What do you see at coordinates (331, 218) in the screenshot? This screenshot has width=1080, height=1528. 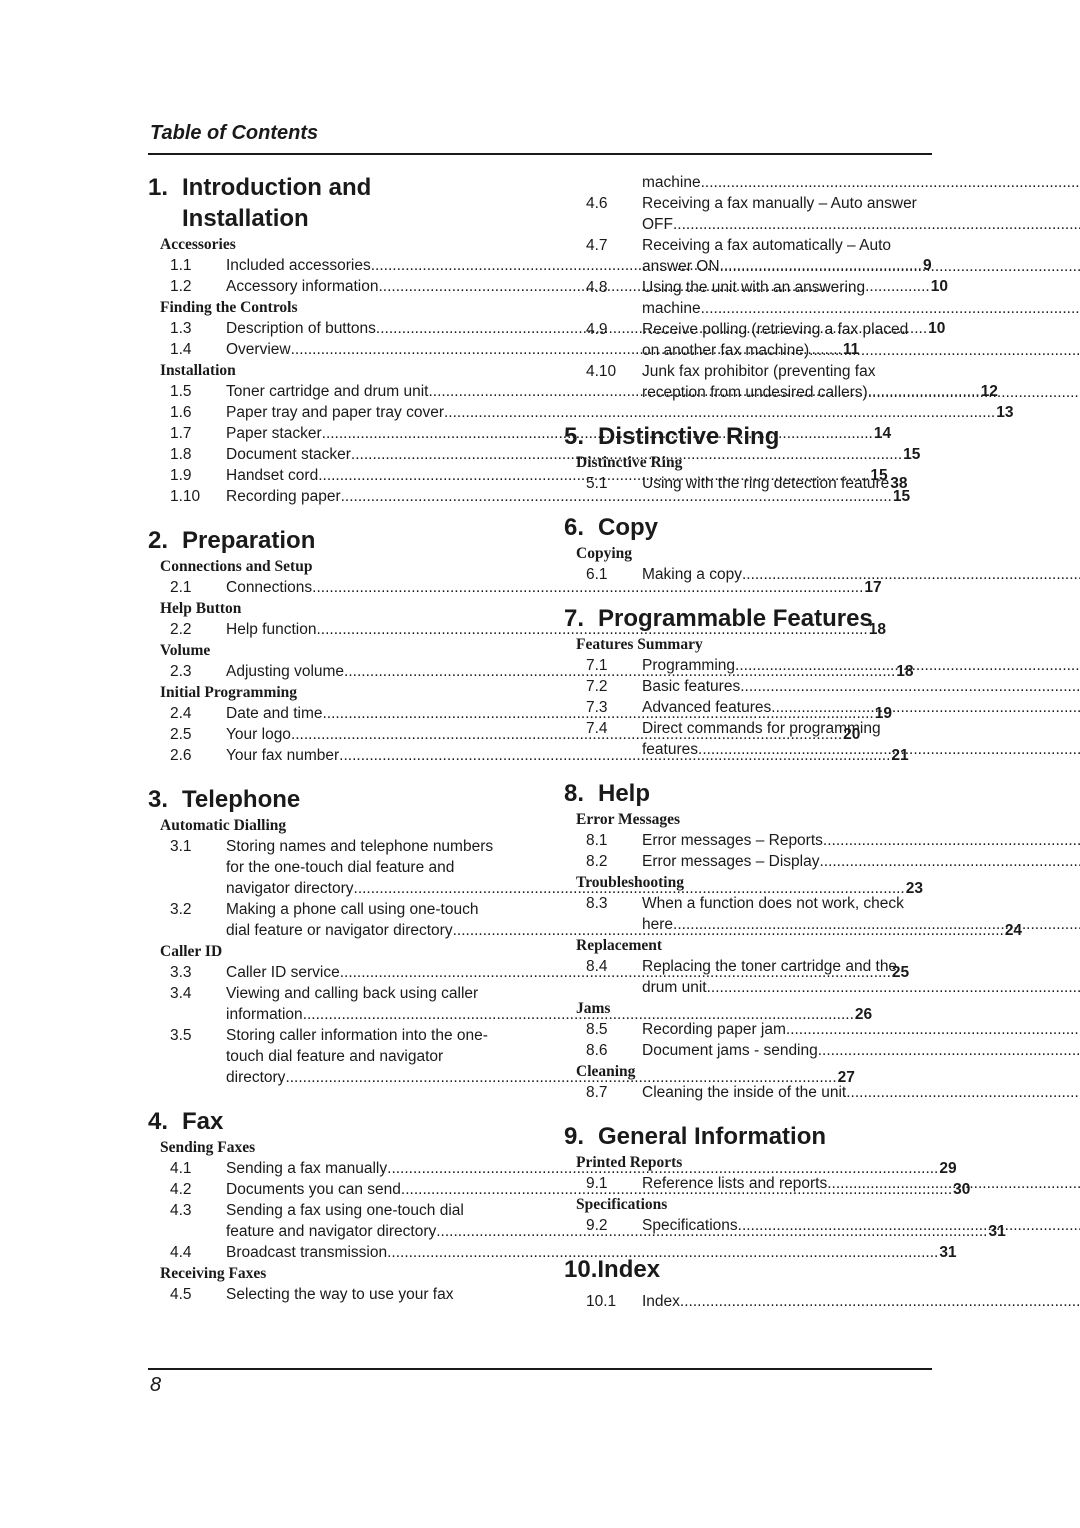 I see `chapter-title: Installation` at bounding box center [331, 218].